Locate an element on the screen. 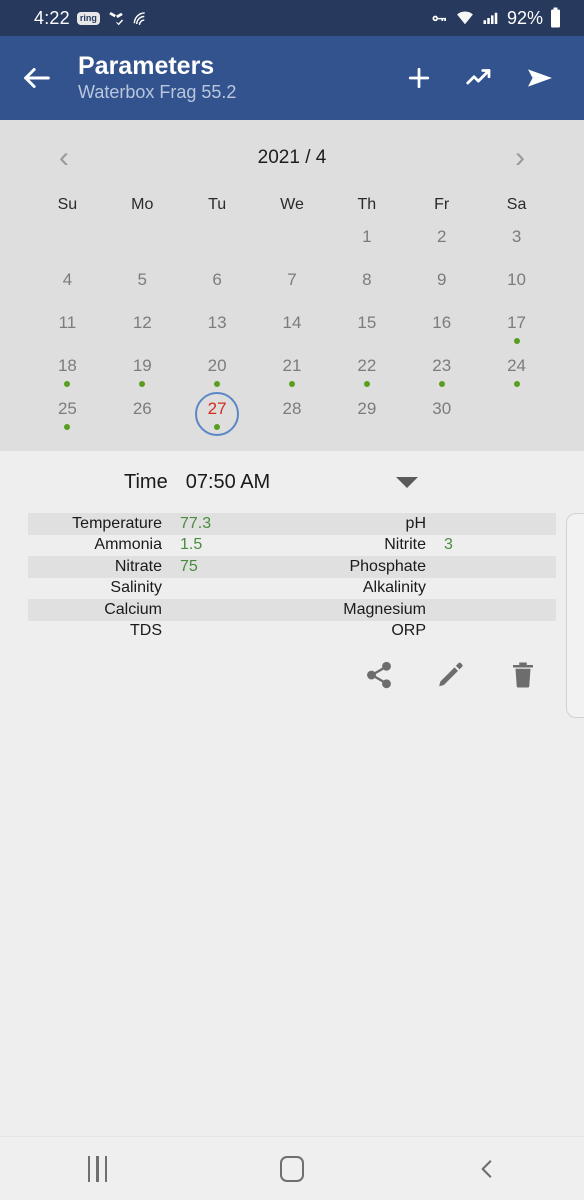 Image resolution: width=584 pixels, height=1200 pixels. home-button is located at coordinates (292, 1168).